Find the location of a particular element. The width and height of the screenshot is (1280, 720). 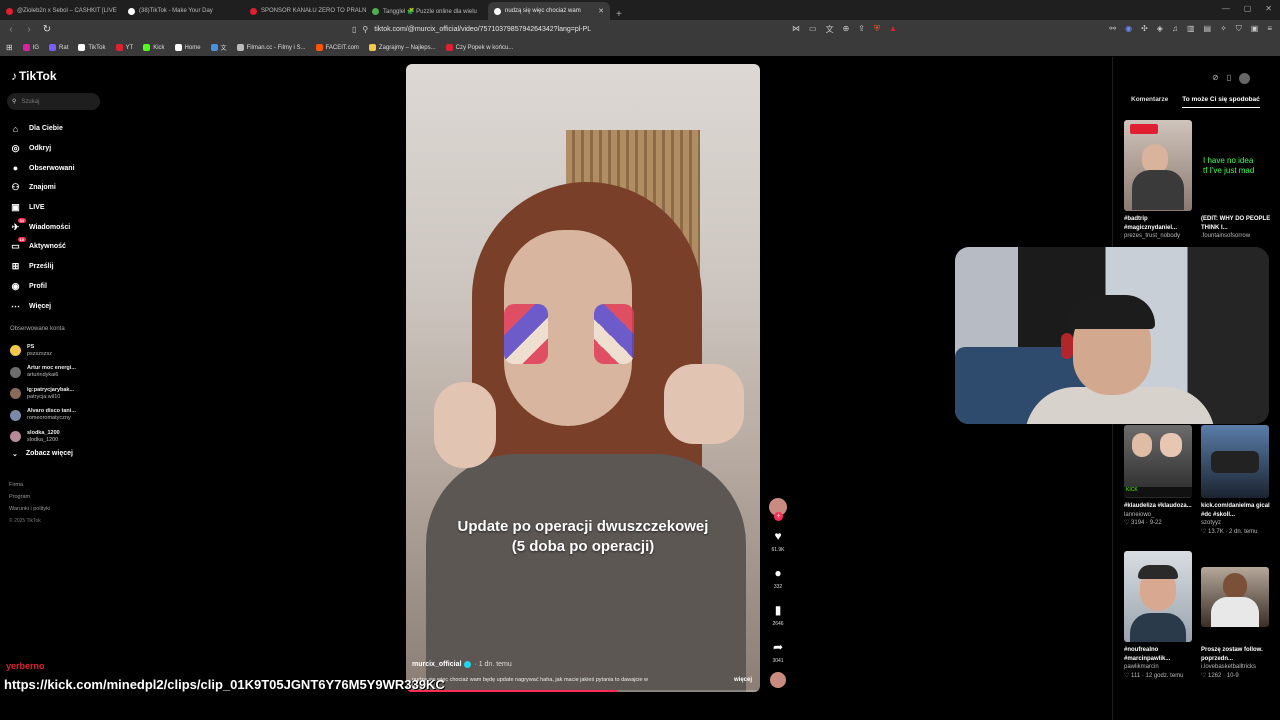

rewards-icon: ▲ is located at coordinates (893, 29).